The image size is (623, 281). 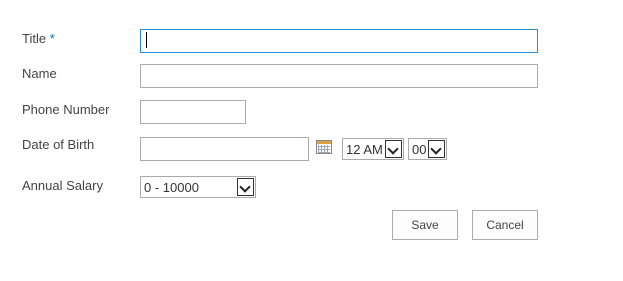 I want to click on phone-input, so click(x=193, y=112).